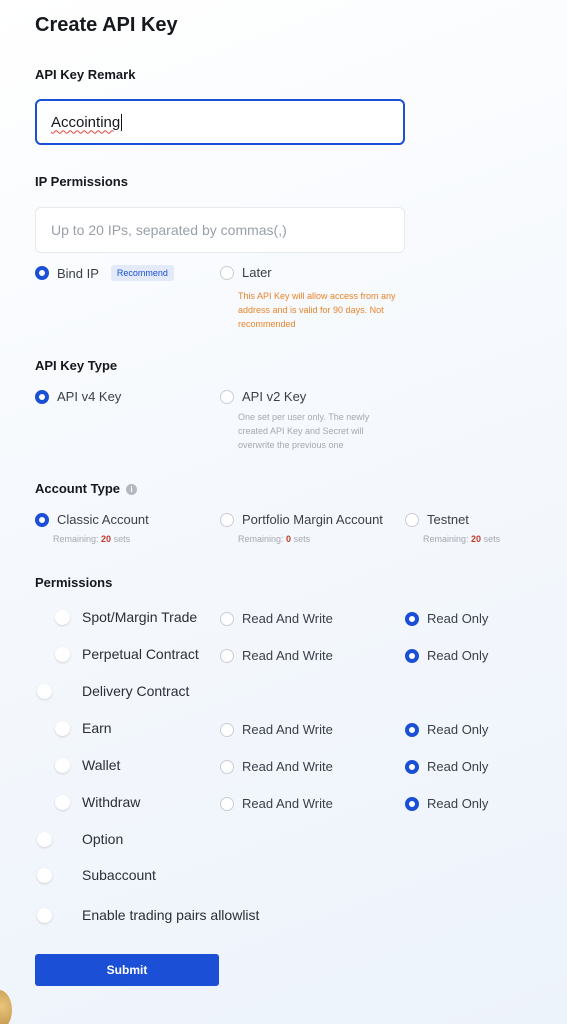 The height and width of the screenshot is (1024, 567). I want to click on remark-input: Accointing, so click(220, 122).